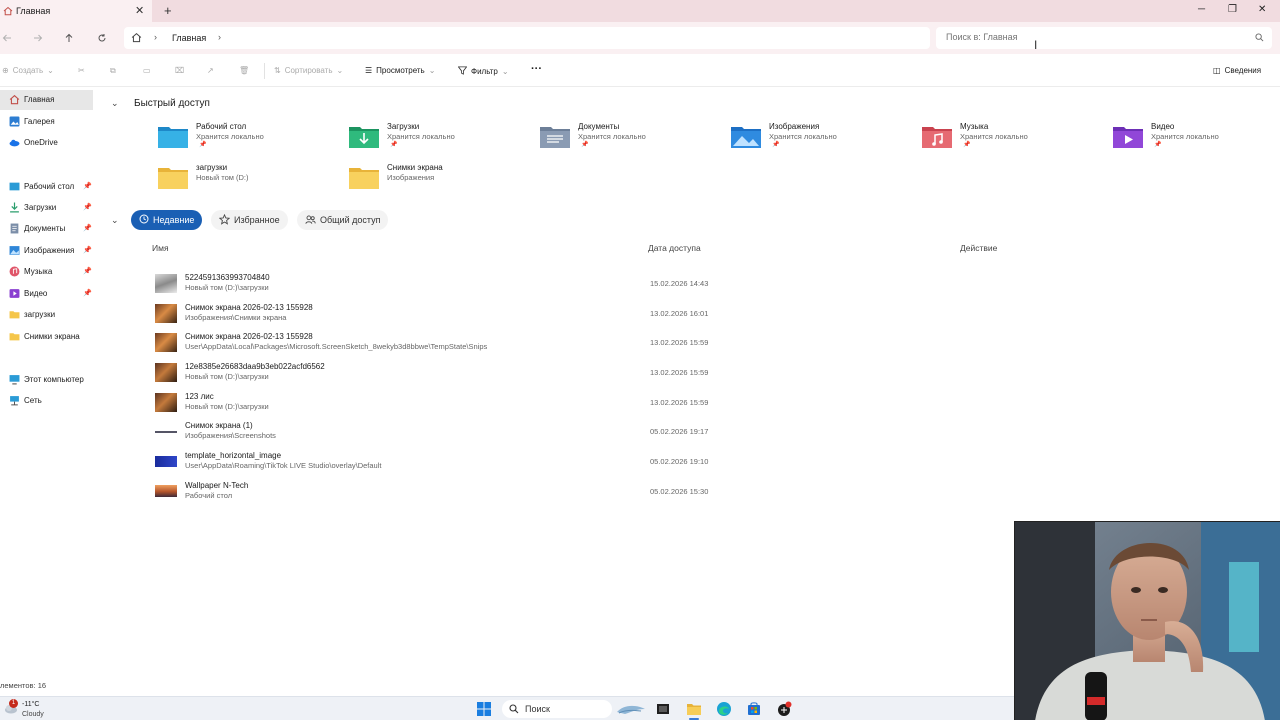 The height and width of the screenshot is (720, 1280). What do you see at coordinates (694, 709) in the screenshot?
I see `file-explorer-icon` at bounding box center [694, 709].